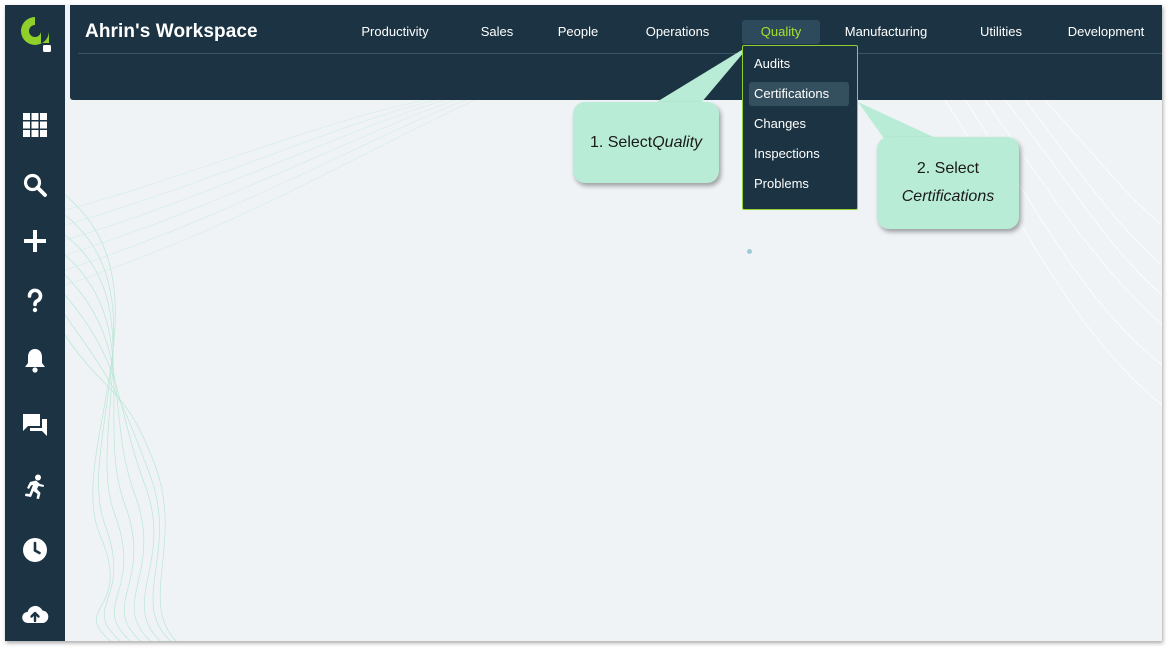 This screenshot has width=1169, height=648. I want to click on callout-step-2-emphasis: Certifications, so click(948, 196).